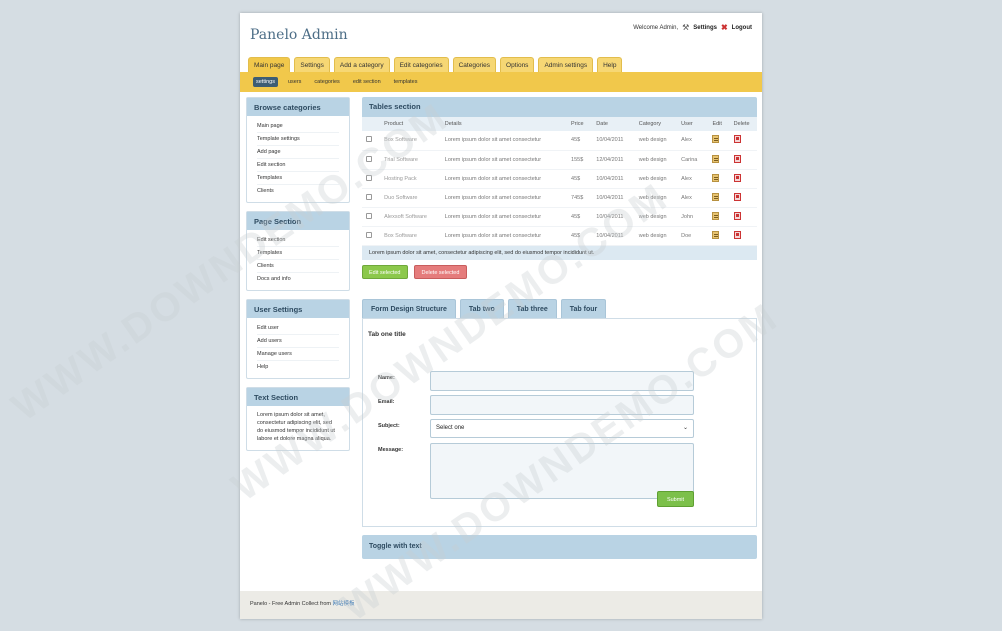 The image size is (1002, 631). Describe the element at coordinates (298, 328) in the screenshot. I see `sidebar-item-edit-user: Edit user` at that location.